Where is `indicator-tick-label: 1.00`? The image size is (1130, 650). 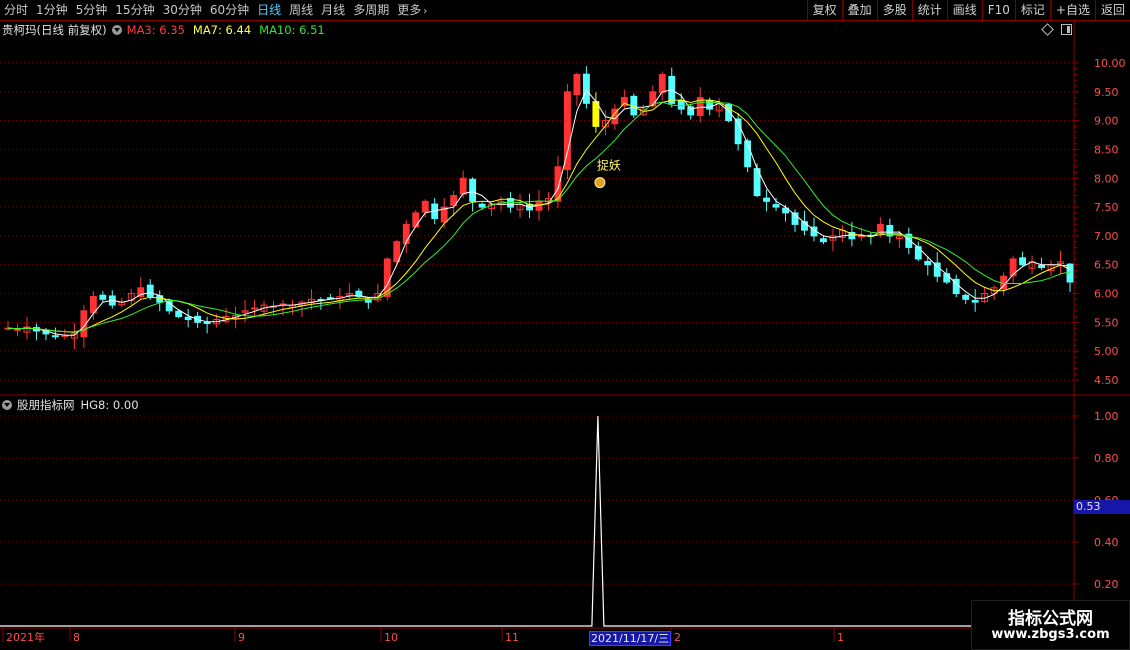
indicator-tick-label: 1.00 is located at coordinates (1106, 416).